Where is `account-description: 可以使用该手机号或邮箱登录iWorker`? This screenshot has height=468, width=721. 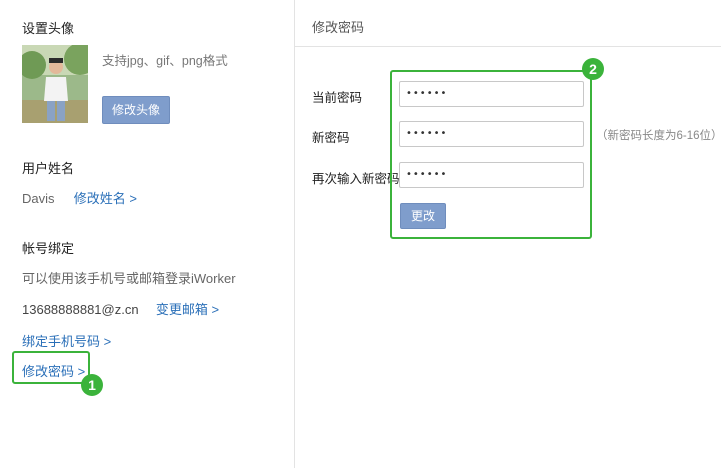
account-description: 可以使用该手机号或邮箱登录iWorker is located at coordinates (129, 278).